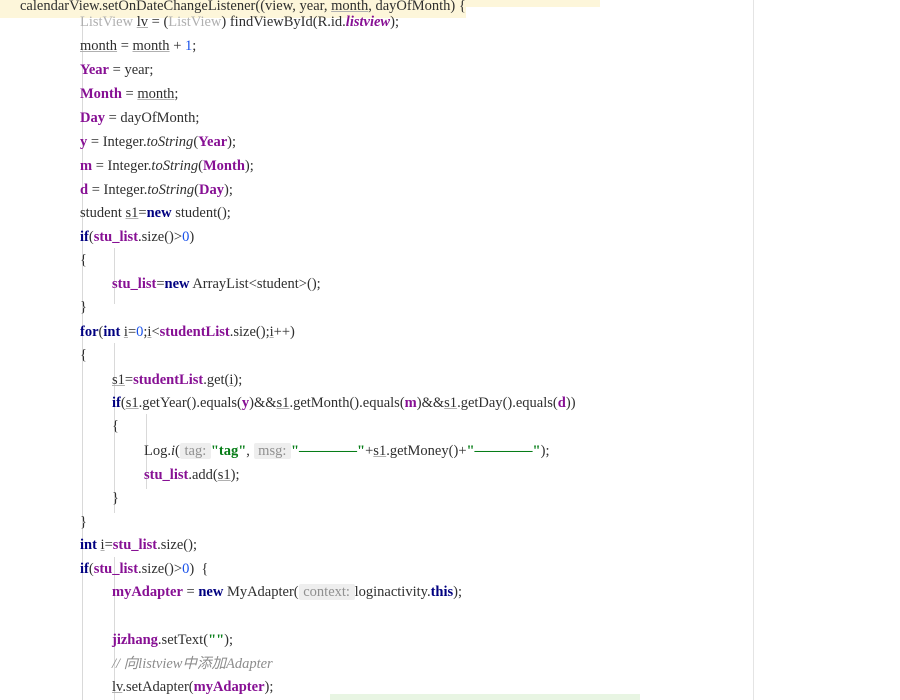  What do you see at coordinates (115, 213) in the screenshot?
I see `code-line: student s1=new student();` at bounding box center [115, 213].